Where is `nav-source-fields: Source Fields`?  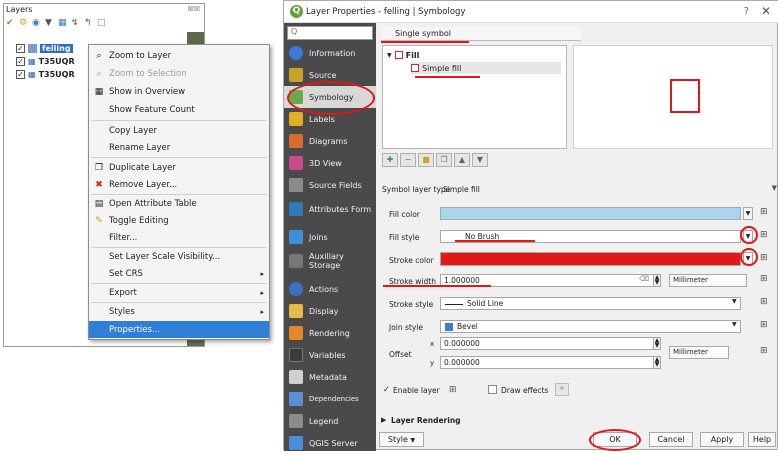
nav-source-fields: Source Fields is located at coordinates (330, 185).